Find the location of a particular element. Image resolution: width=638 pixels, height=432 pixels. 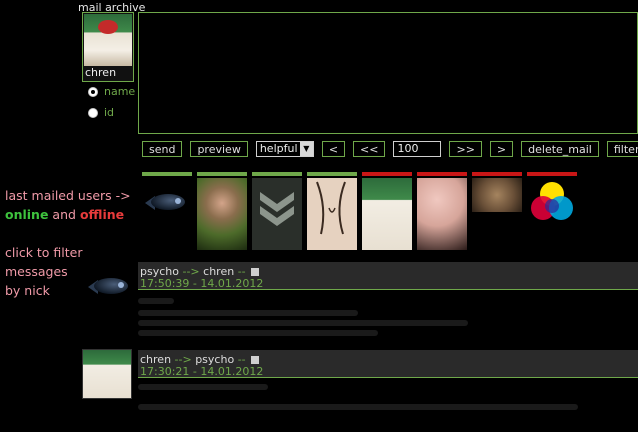

online-label: online is located at coordinates (27, 214).